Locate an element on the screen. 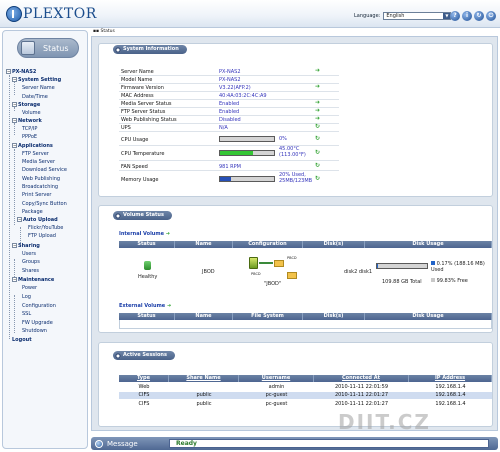  nav-item-fw-upgrade: FW Upgrade is located at coordinates (37, 323).